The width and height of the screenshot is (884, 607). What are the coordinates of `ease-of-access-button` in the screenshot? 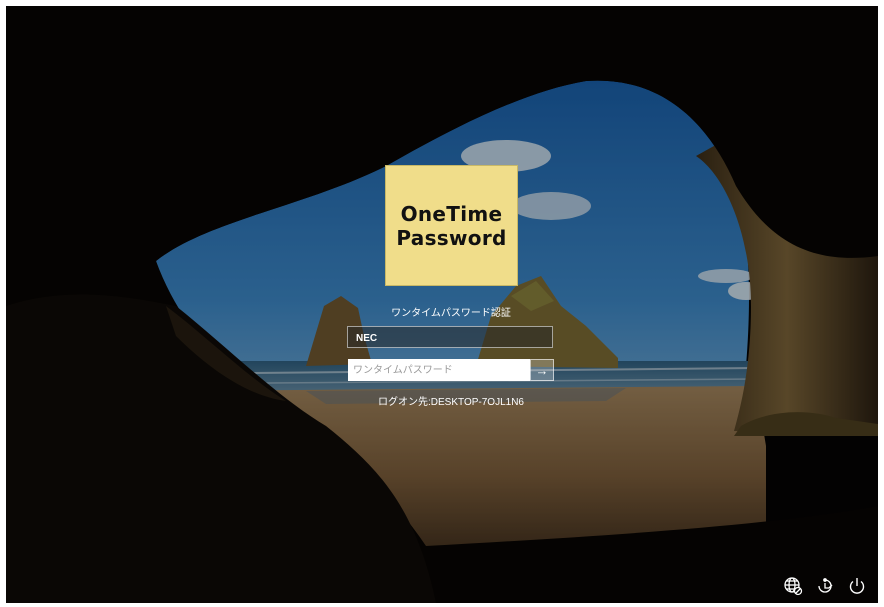 It's located at (825, 586).